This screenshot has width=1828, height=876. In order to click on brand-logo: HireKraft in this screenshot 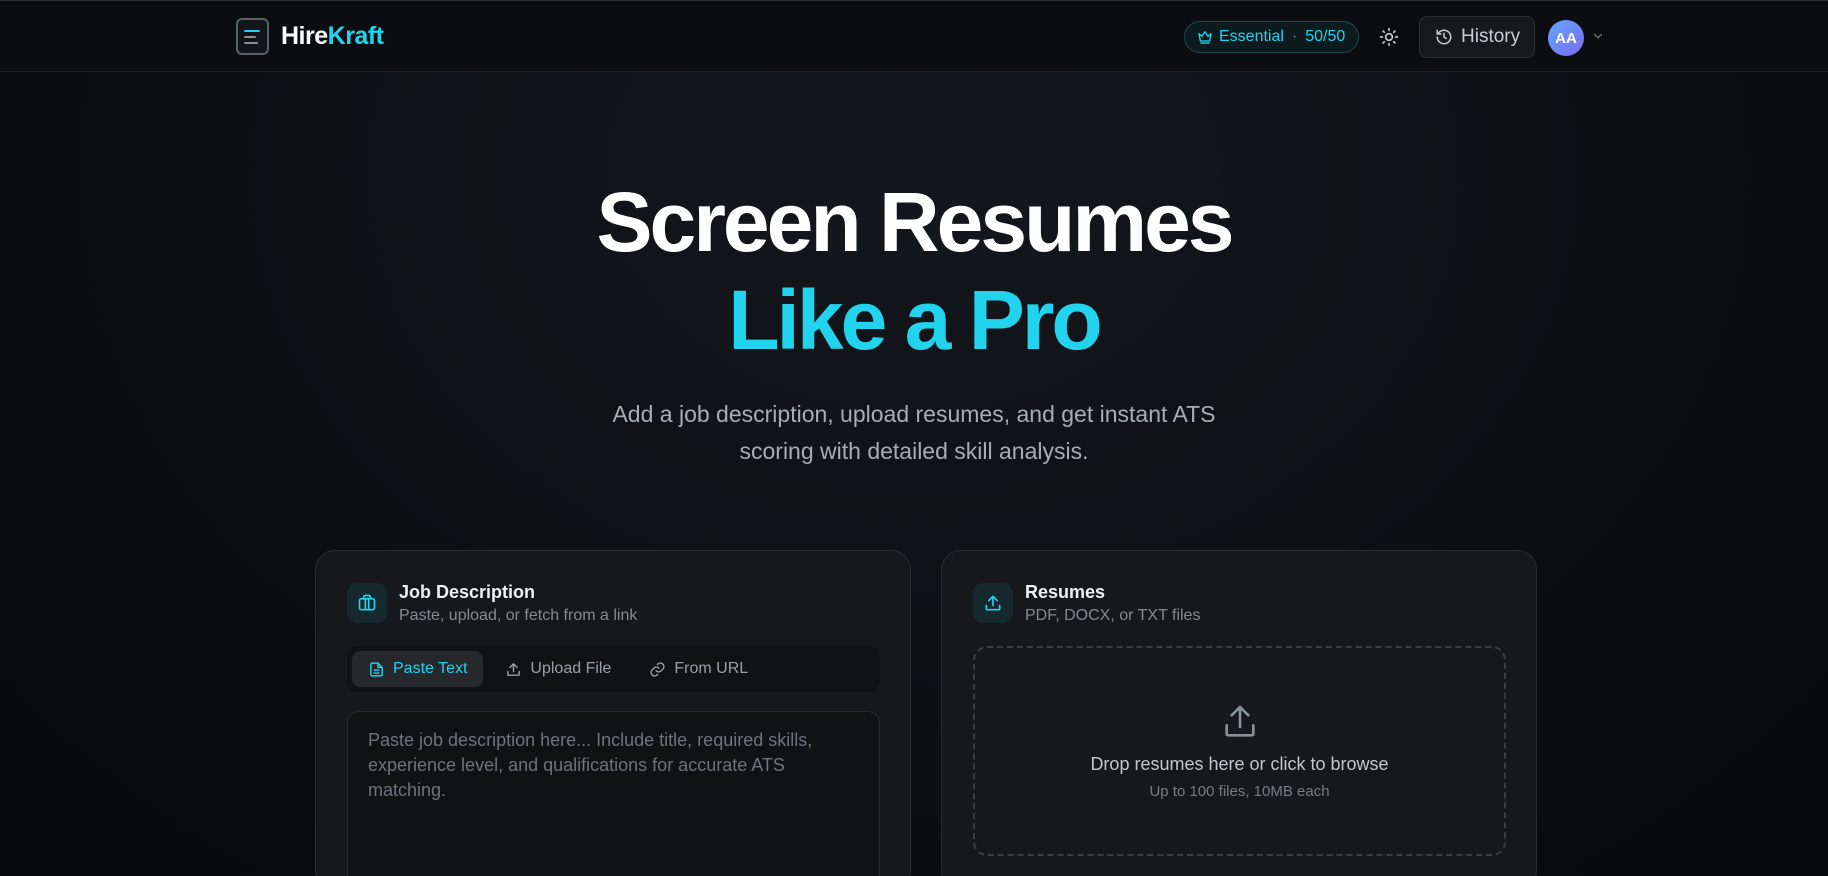, I will do `click(310, 36)`.